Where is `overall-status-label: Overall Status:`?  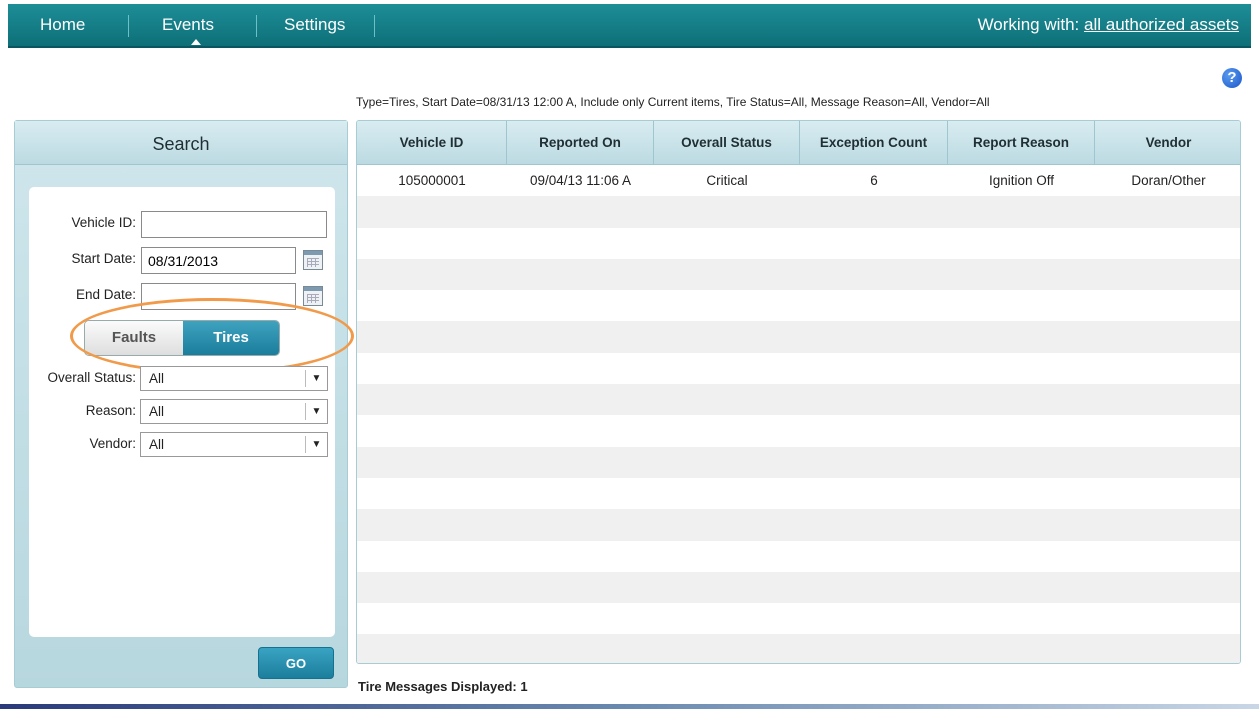 overall-status-label: Overall Status: is located at coordinates (91, 377).